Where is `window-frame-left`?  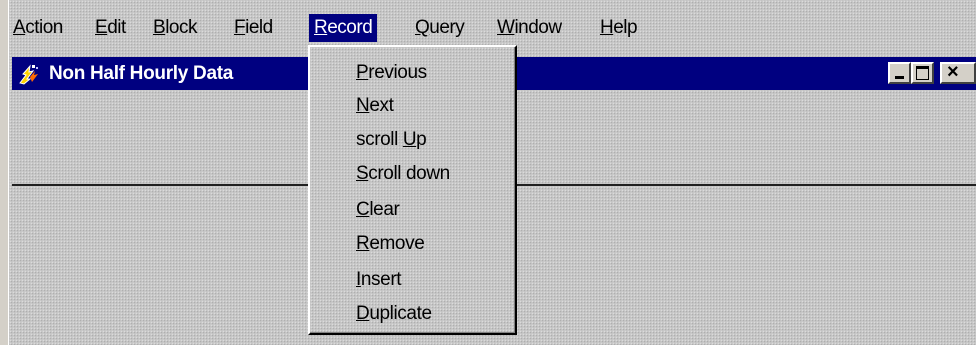
window-frame-left is located at coordinates (4, 172).